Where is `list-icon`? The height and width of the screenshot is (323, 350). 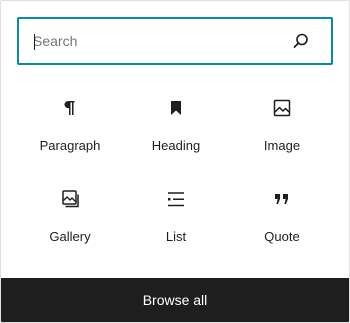 list-icon is located at coordinates (176, 199).